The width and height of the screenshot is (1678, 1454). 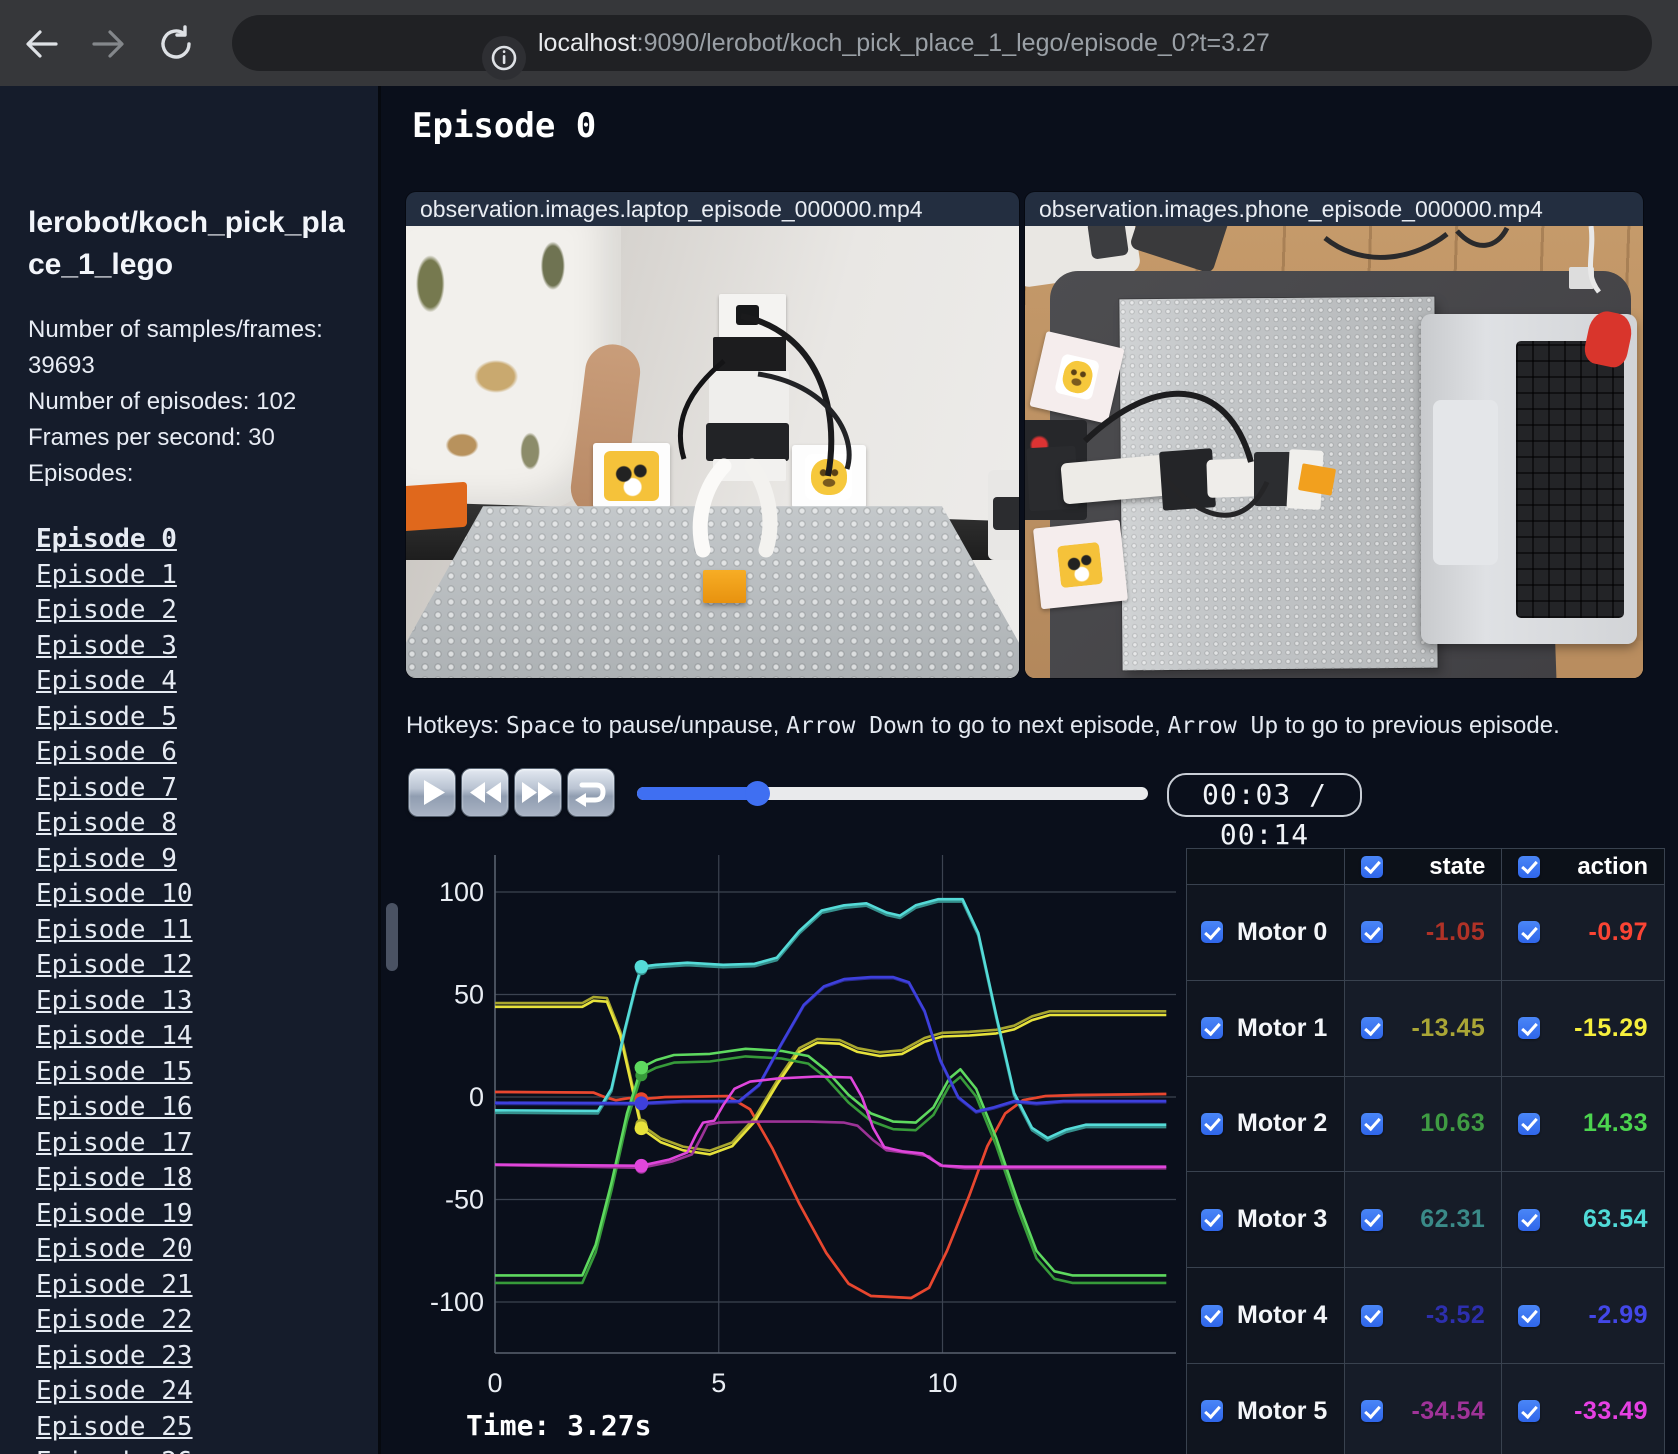 I want to click on scrollbar-thumb, so click(x=392, y=937).